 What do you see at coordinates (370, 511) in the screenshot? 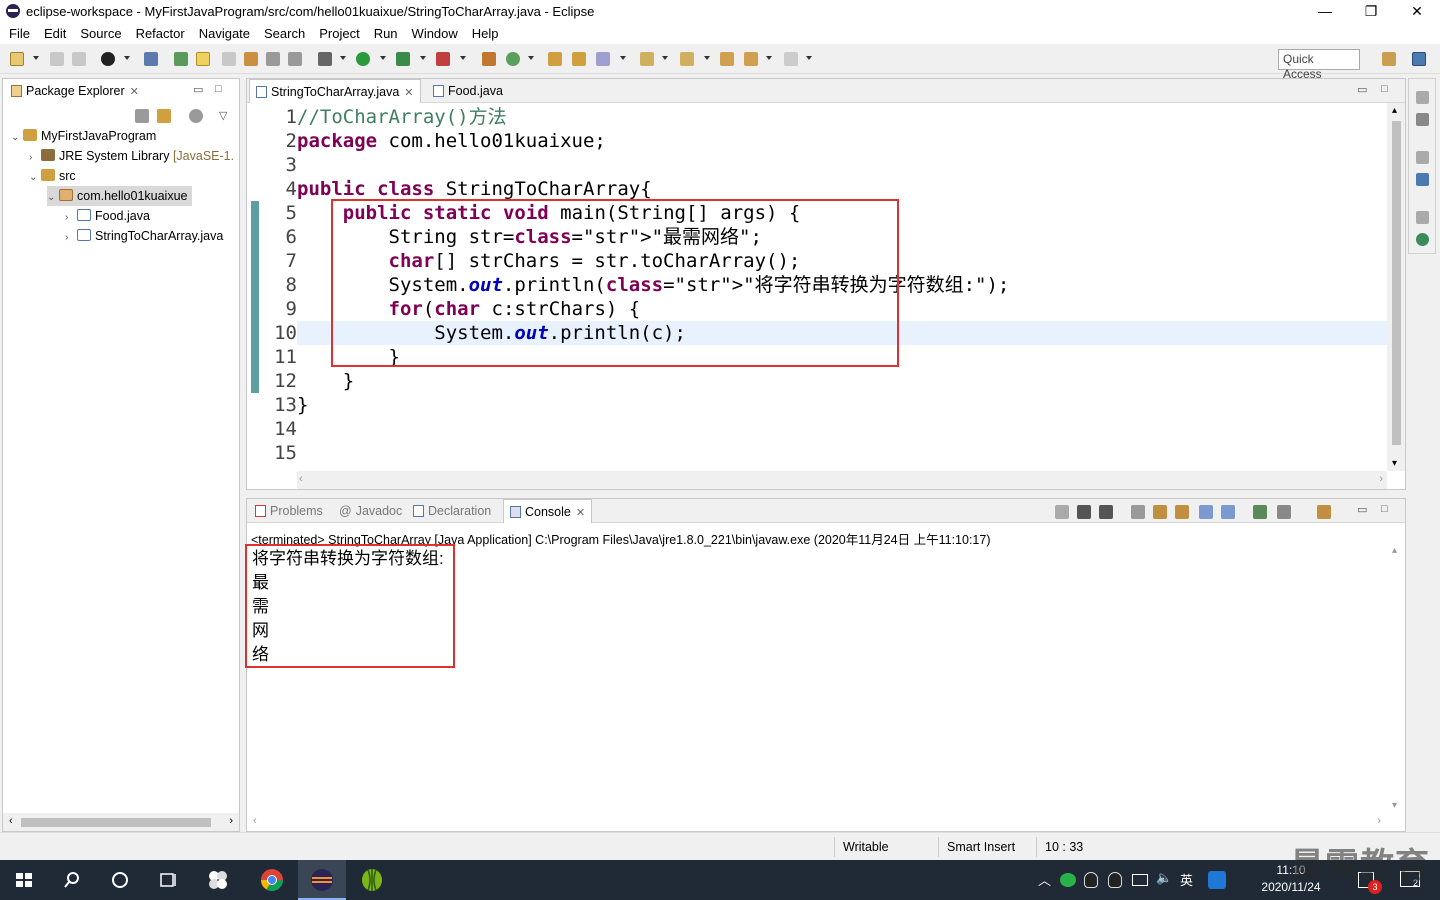
I see `tab-javadoc: @ Javadoc` at bounding box center [370, 511].